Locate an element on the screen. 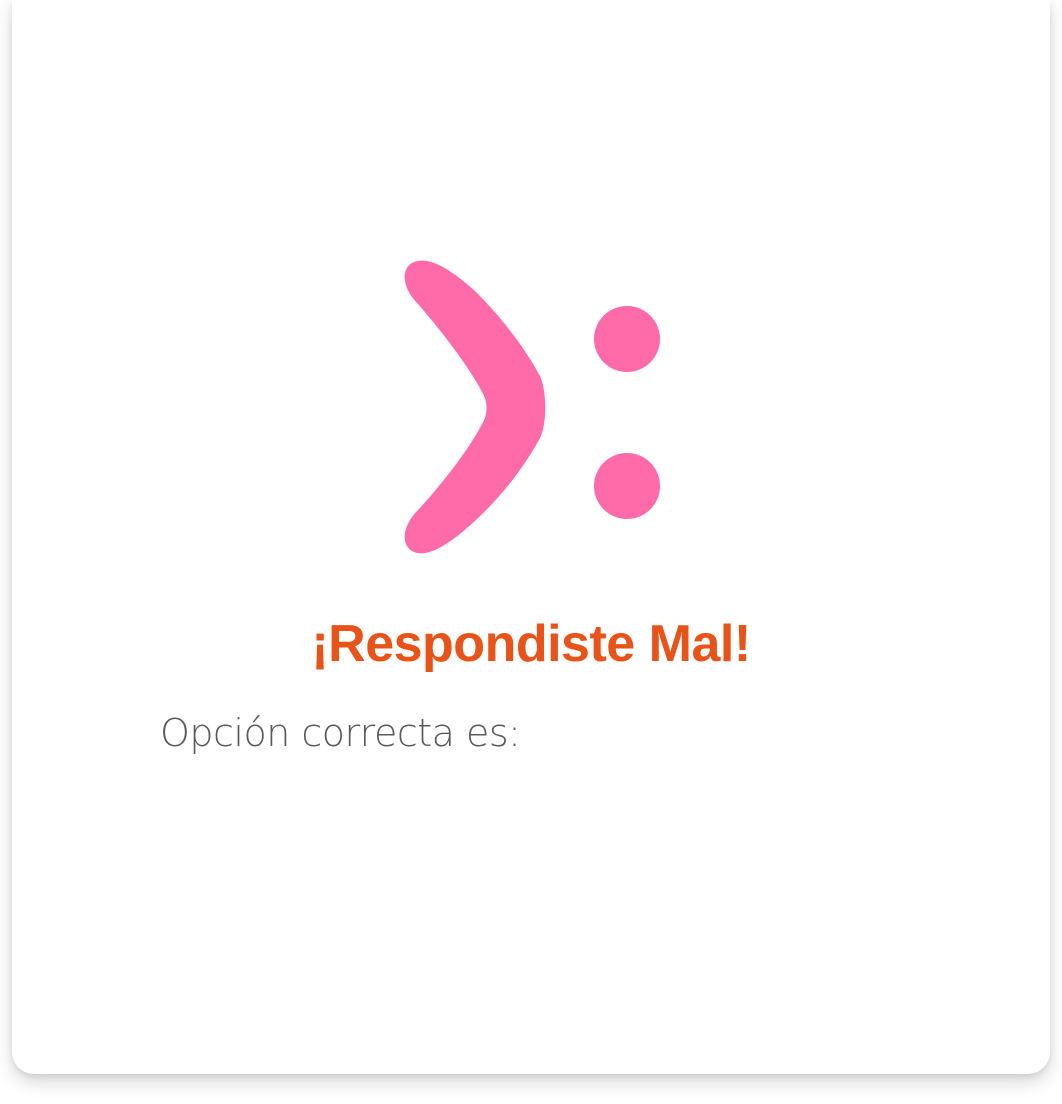 This screenshot has height=1104, width=1062. sad-face-icon is located at coordinates (530, 408).